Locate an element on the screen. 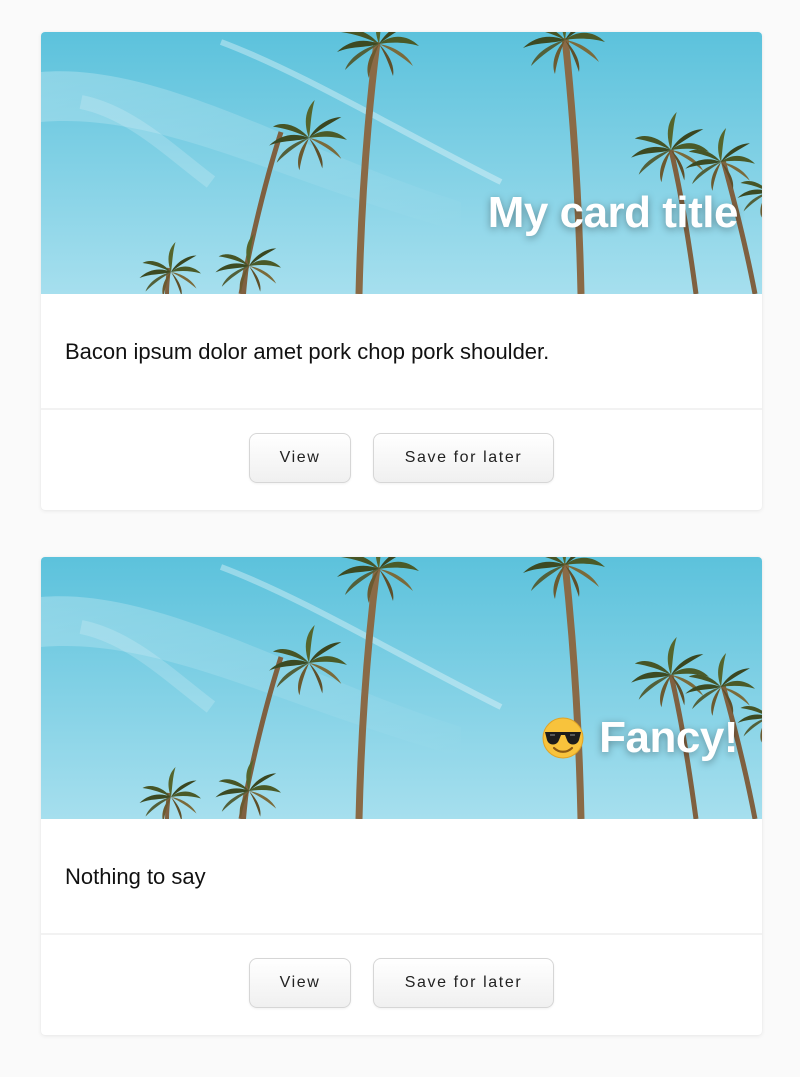 This screenshot has width=800, height=1077. card-text: Nothing to say is located at coordinates (135, 876).